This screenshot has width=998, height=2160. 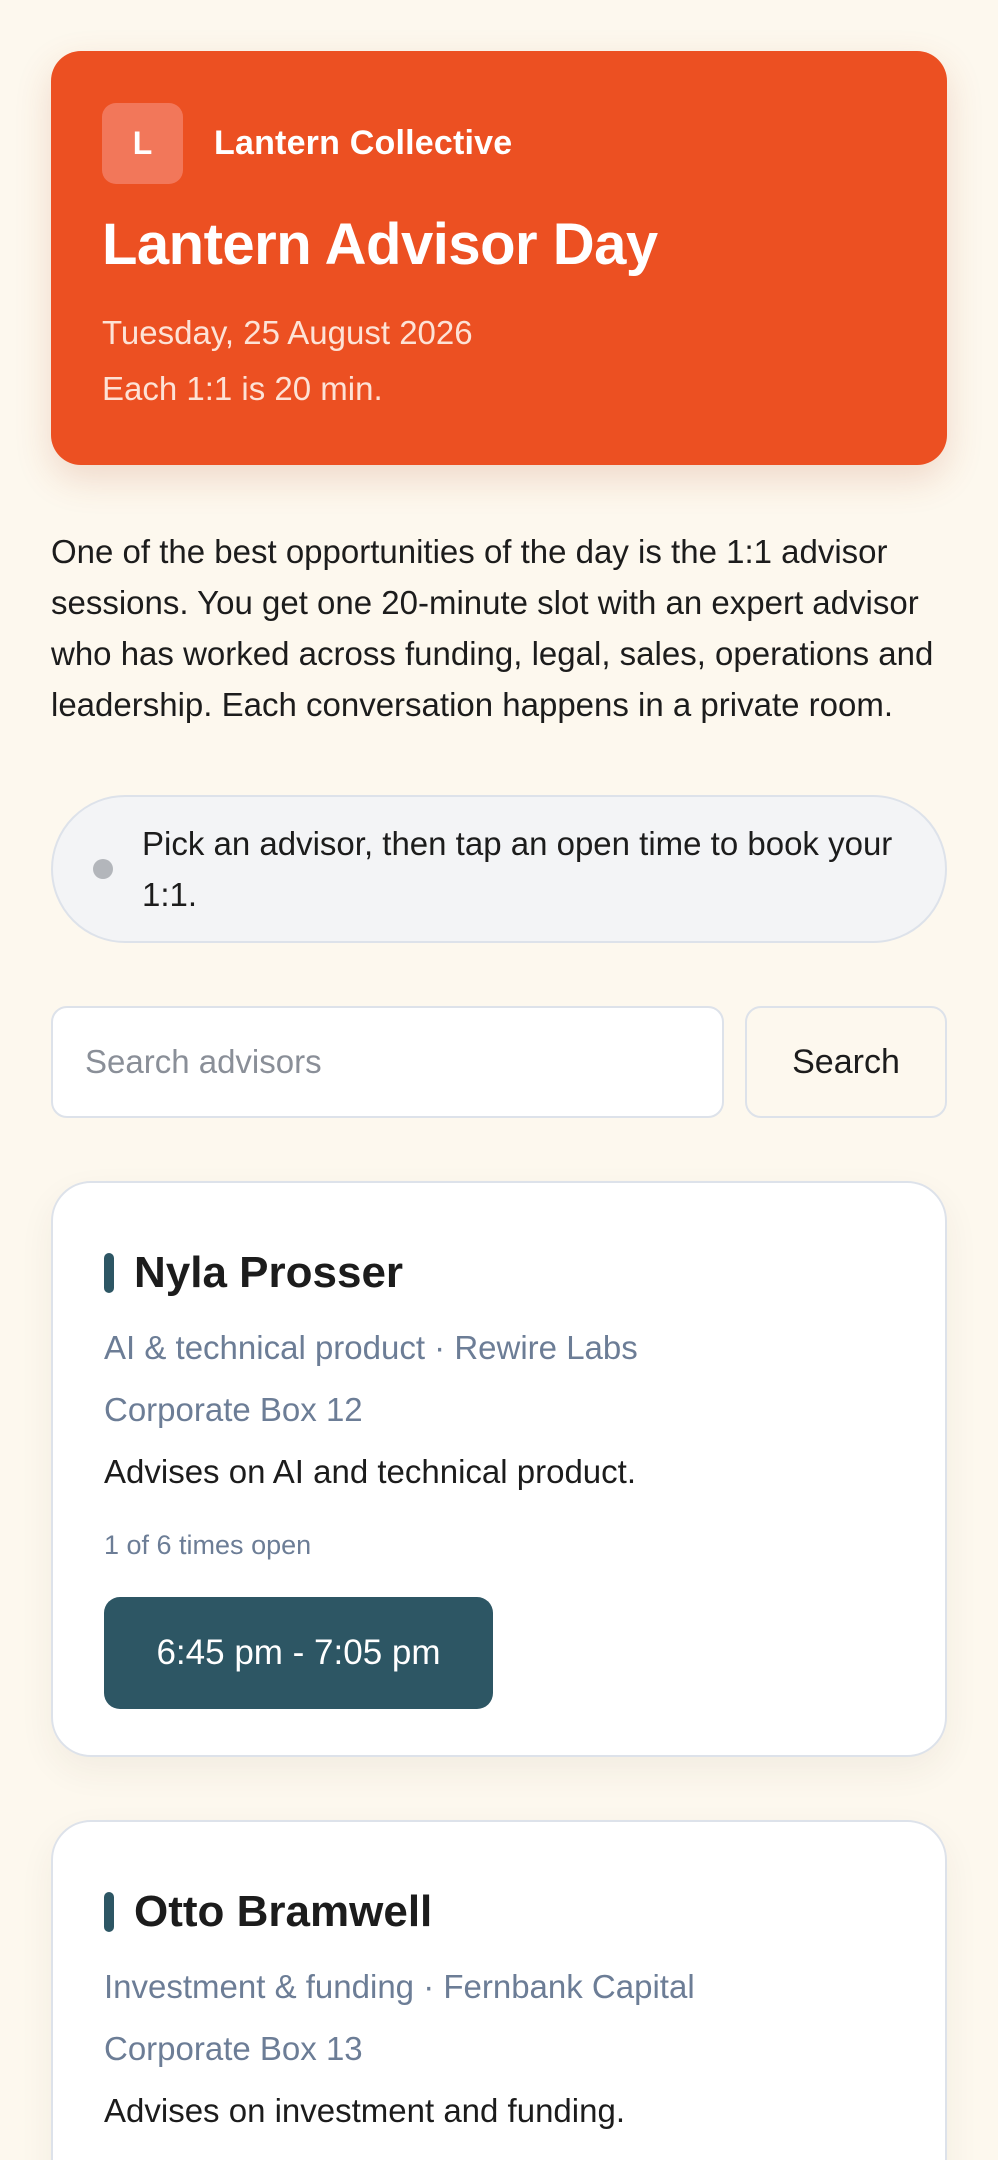 What do you see at coordinates (370, 1471) in the screenshot?
I see `advisor-description: Advises on AI and technical product.` at bounding box center [370, 1471].